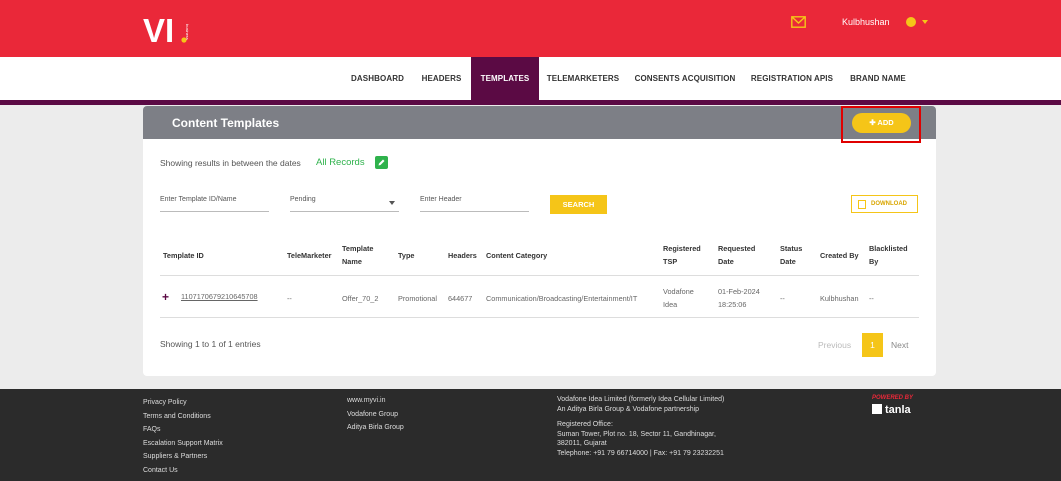 The width and height of the screenshot is (1061, 481). What do you see at coordinates (183, 430) in the screenshot?
I see `footer-link-faqs: FAQs` at bounding box center [183, 430].